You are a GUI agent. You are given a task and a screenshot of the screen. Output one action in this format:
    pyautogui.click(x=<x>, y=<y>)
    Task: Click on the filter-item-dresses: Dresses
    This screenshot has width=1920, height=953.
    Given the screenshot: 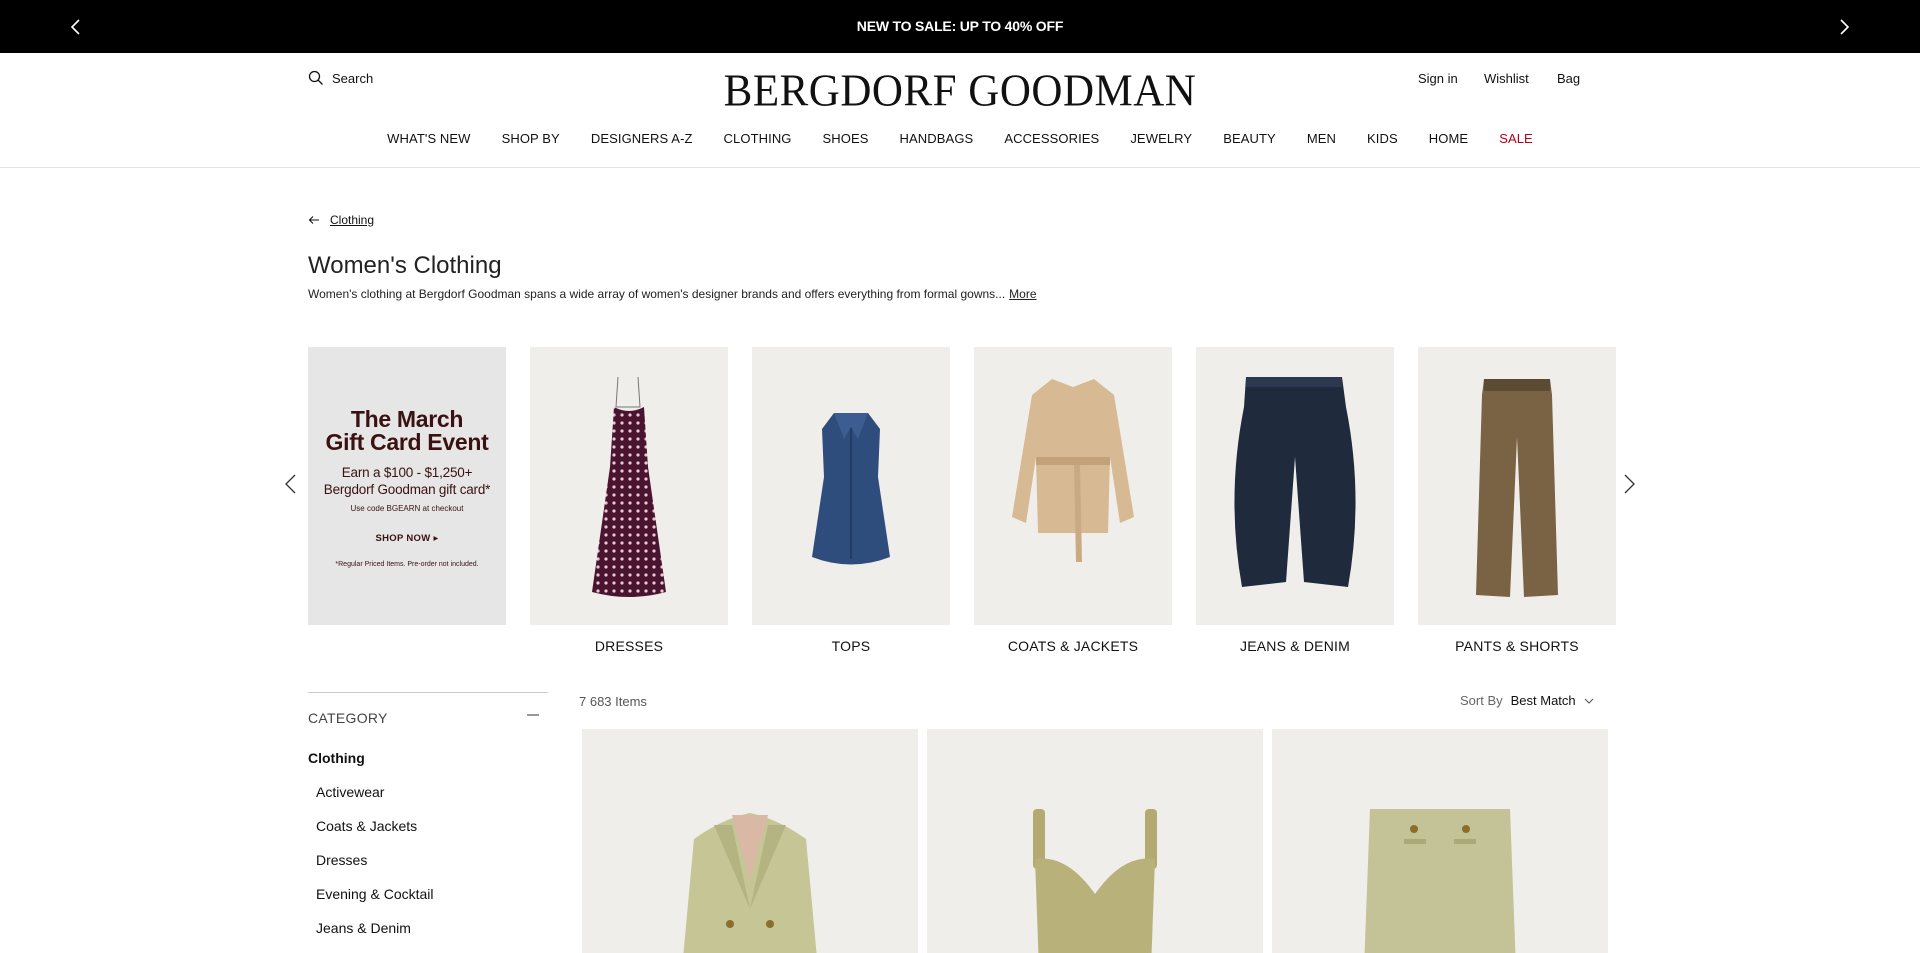 What is the action you would take?
    pyautogui.click(x=341, y=860)
    